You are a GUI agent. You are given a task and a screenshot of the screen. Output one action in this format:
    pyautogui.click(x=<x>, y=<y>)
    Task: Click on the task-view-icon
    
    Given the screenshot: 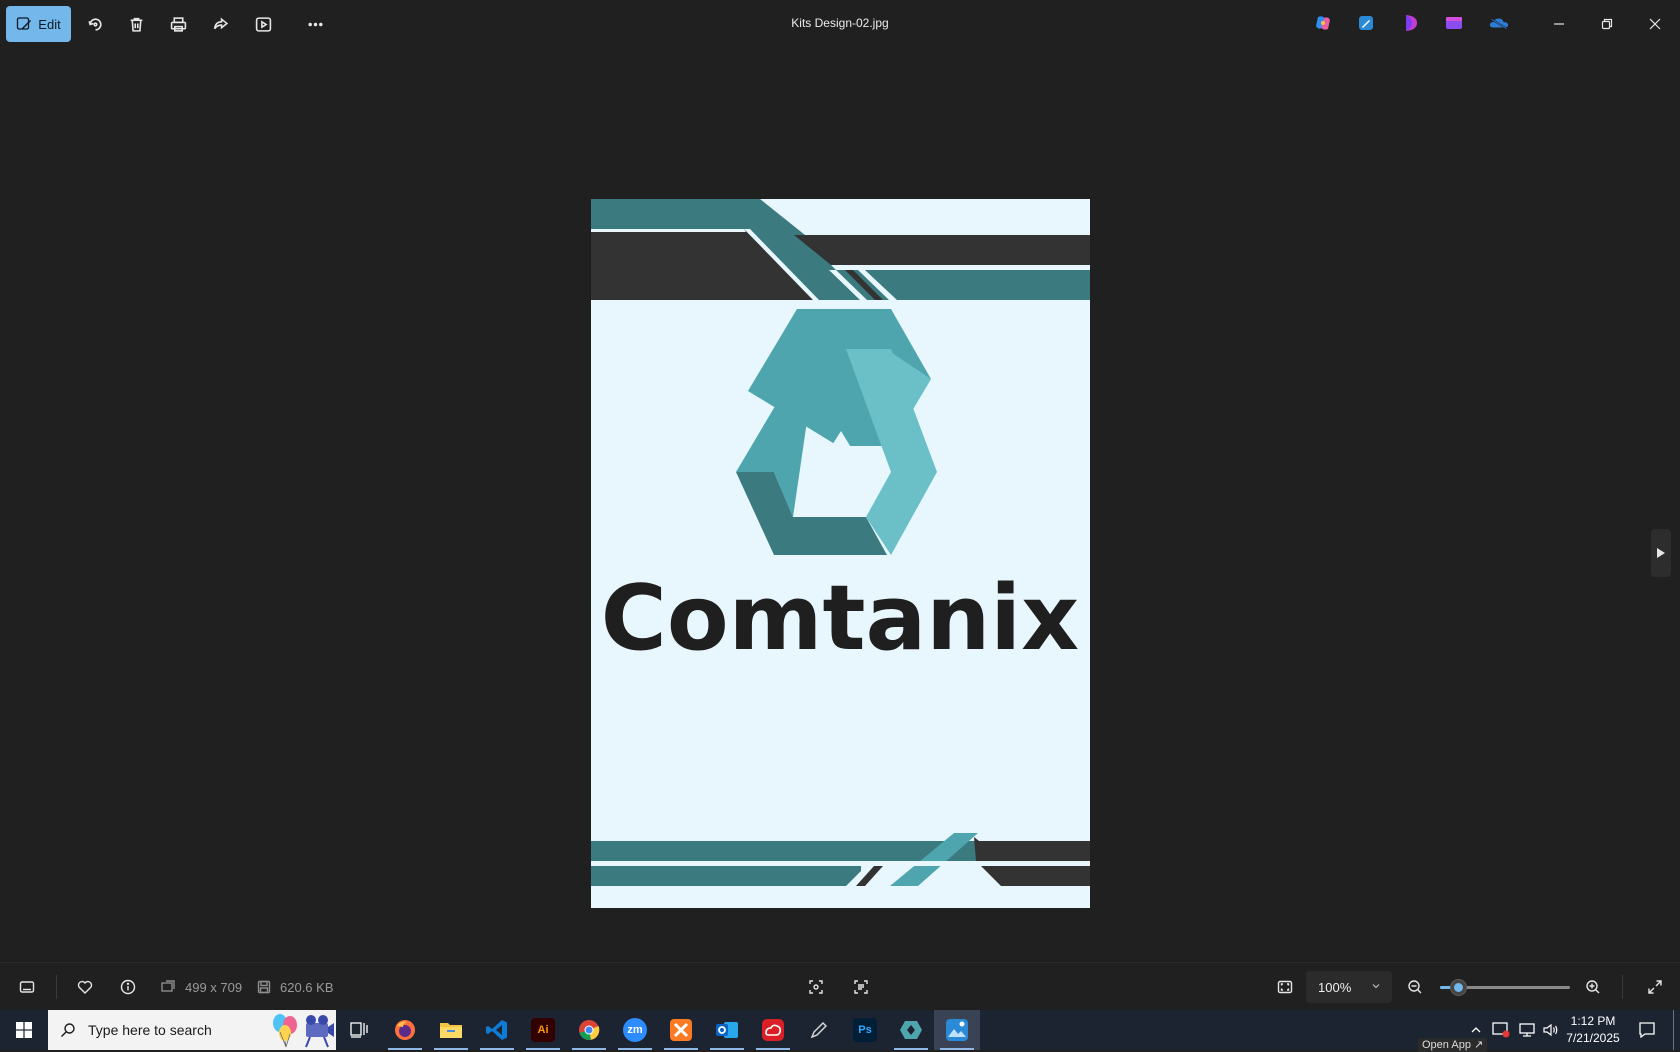 What is the action you would take?
    pyautogui.click(x=359, y=1030)
    